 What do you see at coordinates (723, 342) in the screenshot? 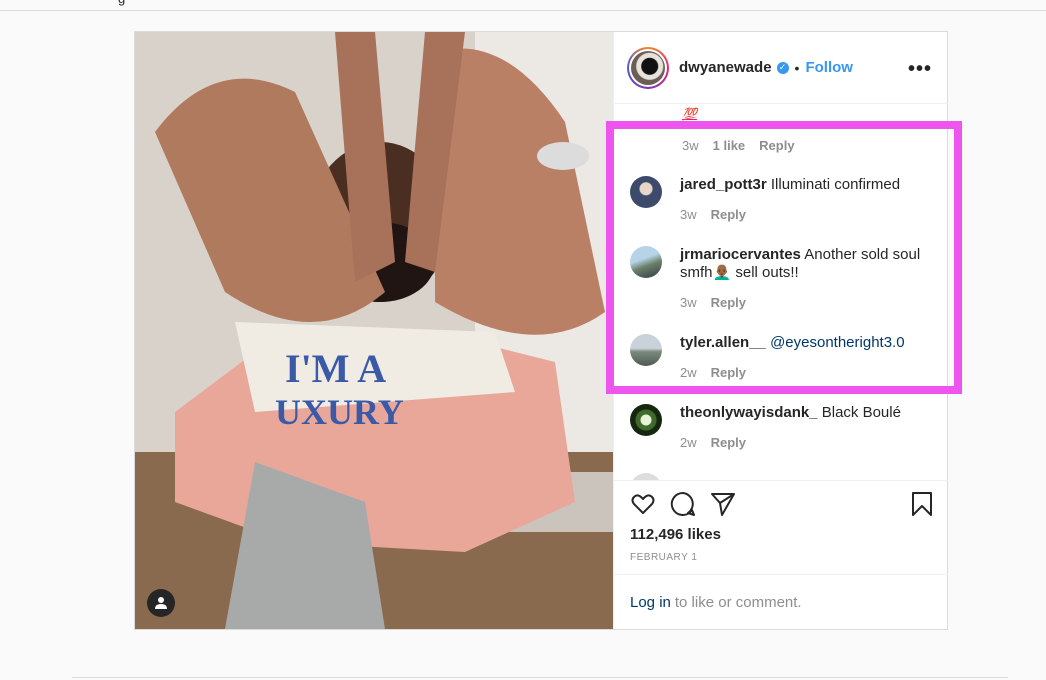
I see `commenter-username: tyler.allen__` at bounding box center [723, 342].